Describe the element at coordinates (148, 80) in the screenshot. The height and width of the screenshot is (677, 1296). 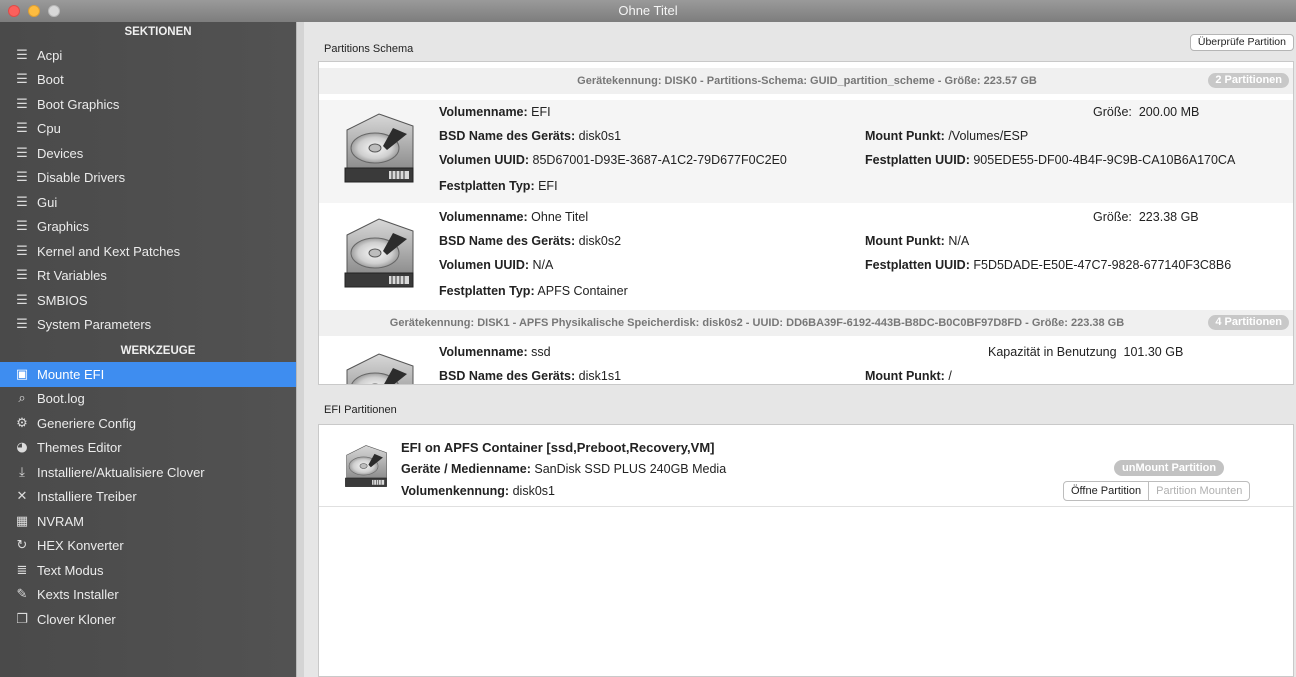
I see `sidebar-item-boot: ☰ Boot` at that location.